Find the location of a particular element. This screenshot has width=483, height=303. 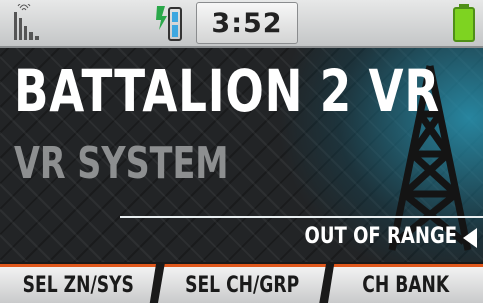

softkey-bar: SEL ZN/SYS SEL CH/GRP CH BANK is located at coordinates (241, 282).